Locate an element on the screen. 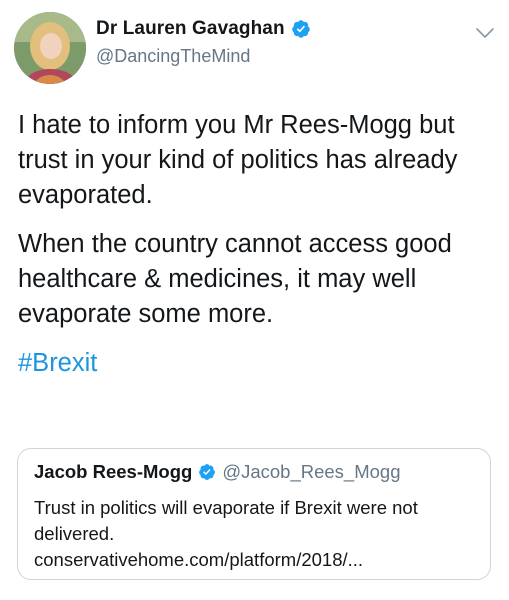  avatar is located at coordinates (50, 48).